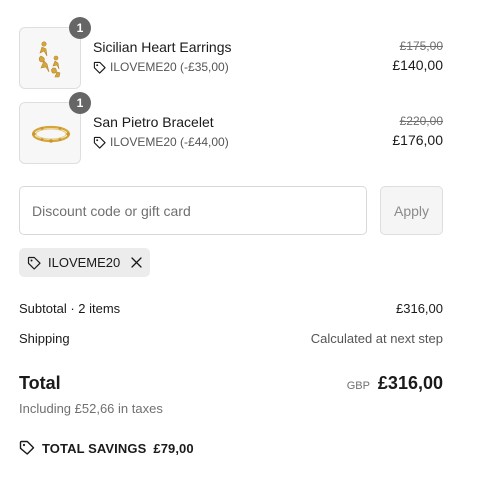 This screenshot has width=500, height=488. I want to click on original-price: £220,00, so click(421, 121).